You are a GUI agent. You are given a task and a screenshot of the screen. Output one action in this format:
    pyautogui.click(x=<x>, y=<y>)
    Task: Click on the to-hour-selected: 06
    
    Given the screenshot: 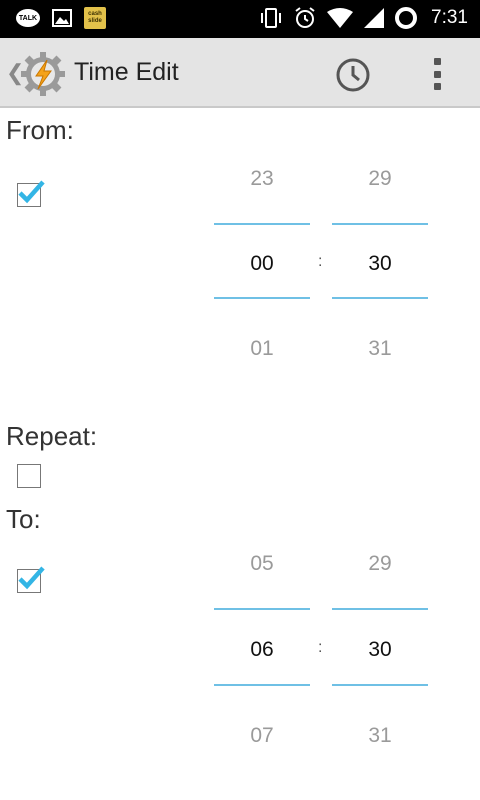 What is the action you would take?
    pyautogui.click(x=262, y=650)
    